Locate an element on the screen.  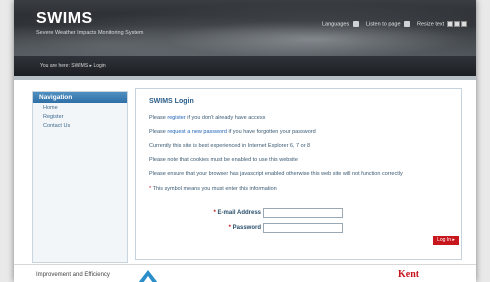
languages-link: Languages is located at coordinates (340, 24).